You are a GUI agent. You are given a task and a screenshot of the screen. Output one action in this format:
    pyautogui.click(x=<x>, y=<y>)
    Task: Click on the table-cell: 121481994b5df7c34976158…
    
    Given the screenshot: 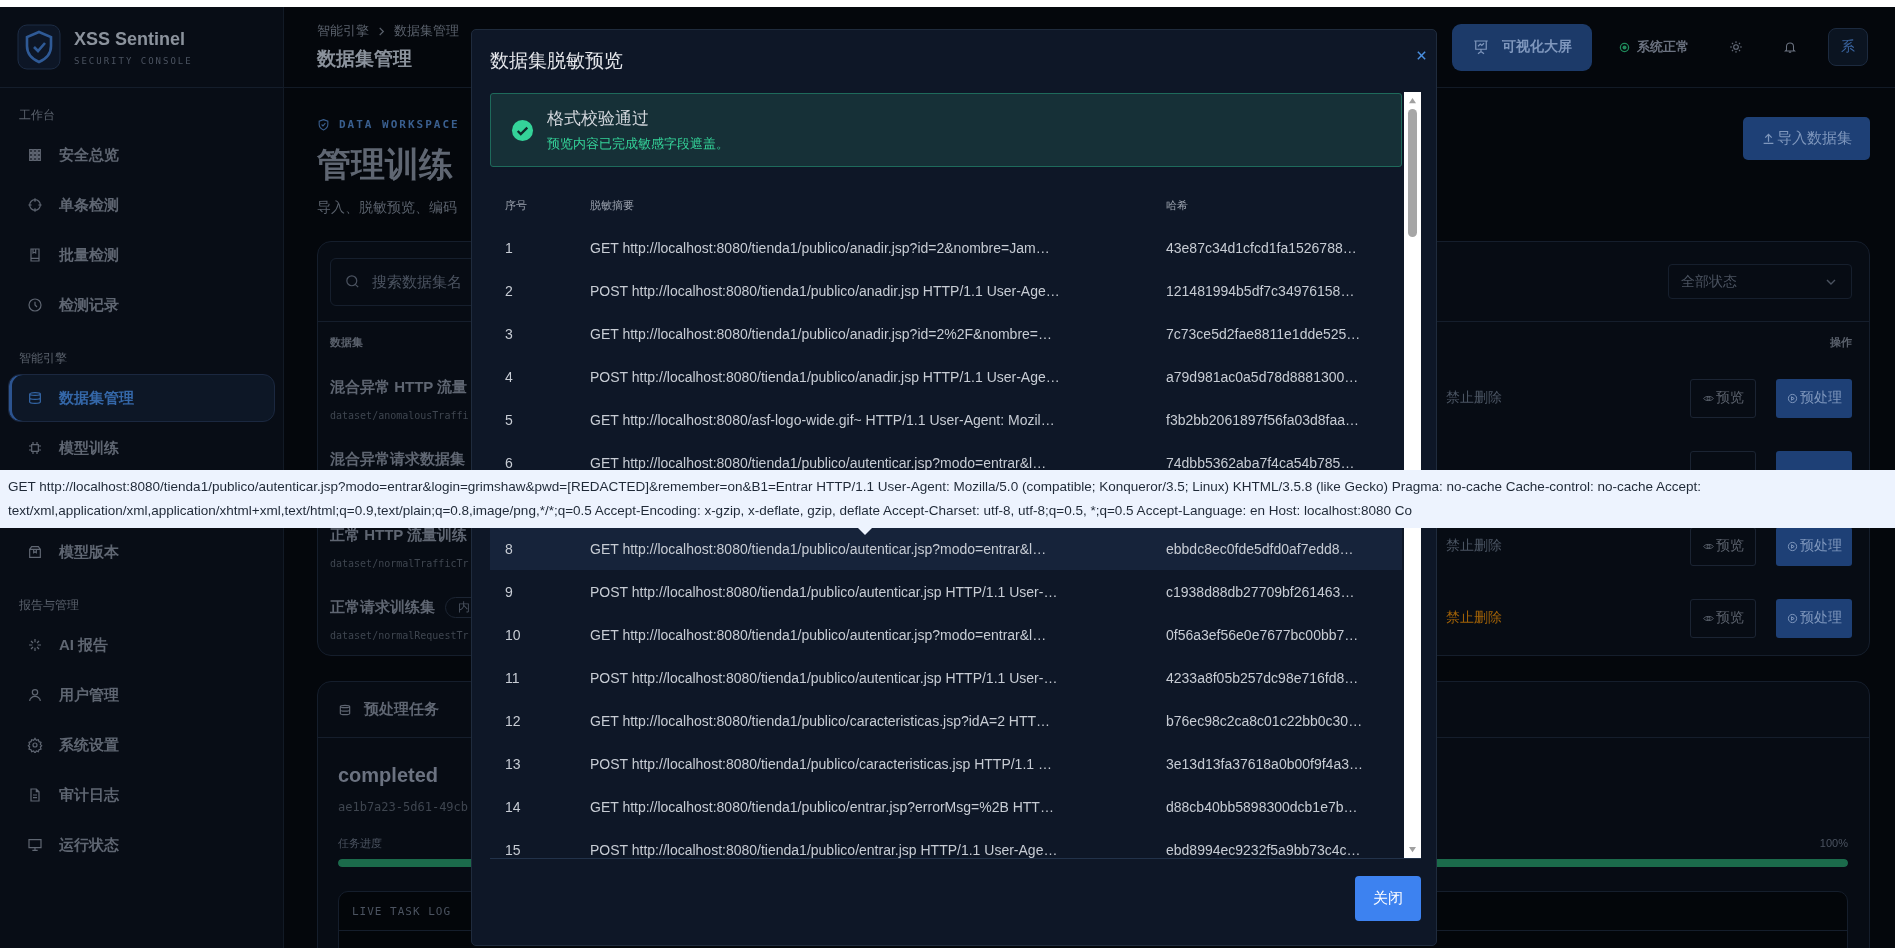 What is the action you would take?
    pyautogui.click(x=1260, y=290)
    